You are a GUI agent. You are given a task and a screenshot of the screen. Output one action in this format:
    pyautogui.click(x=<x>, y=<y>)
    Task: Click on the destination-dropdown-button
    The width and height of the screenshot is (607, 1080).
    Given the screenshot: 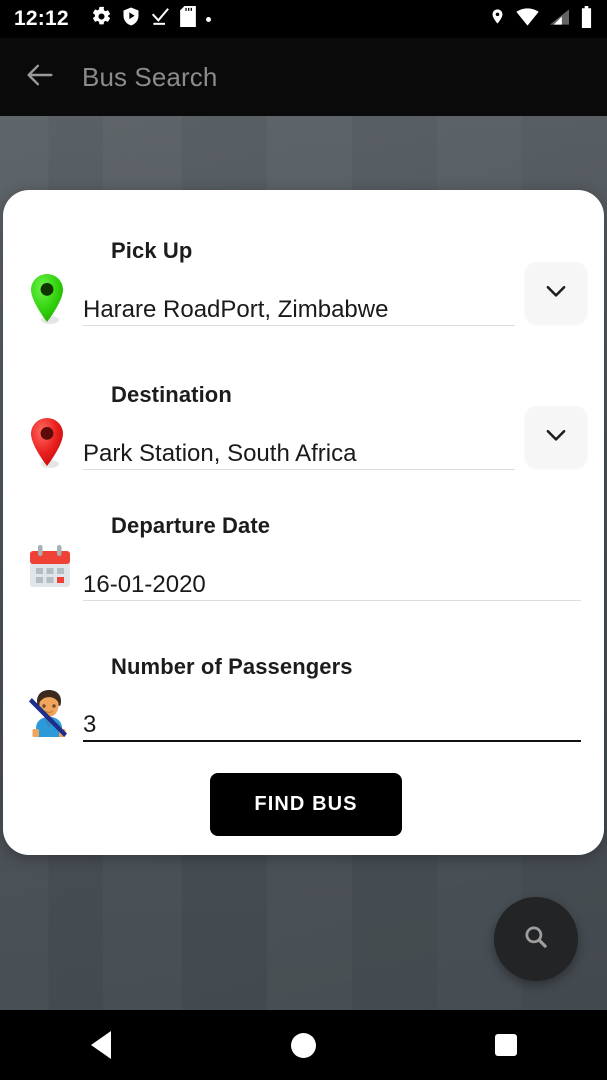 What is the action you would take?
    pyautogui.click(x=556, y=437)
    